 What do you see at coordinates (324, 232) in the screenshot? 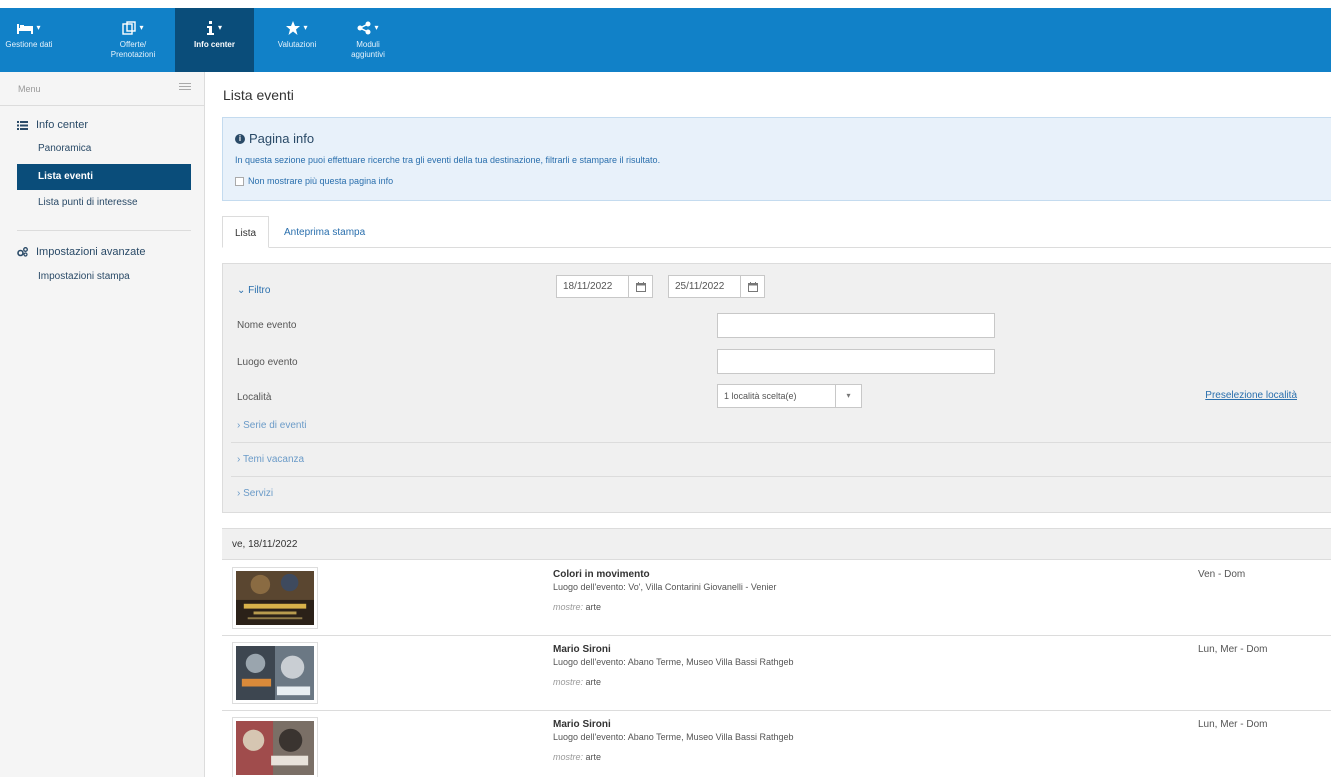
I see `tab-anteprima-stampa: Anteprima stampa` at bounding box center [324, 232].